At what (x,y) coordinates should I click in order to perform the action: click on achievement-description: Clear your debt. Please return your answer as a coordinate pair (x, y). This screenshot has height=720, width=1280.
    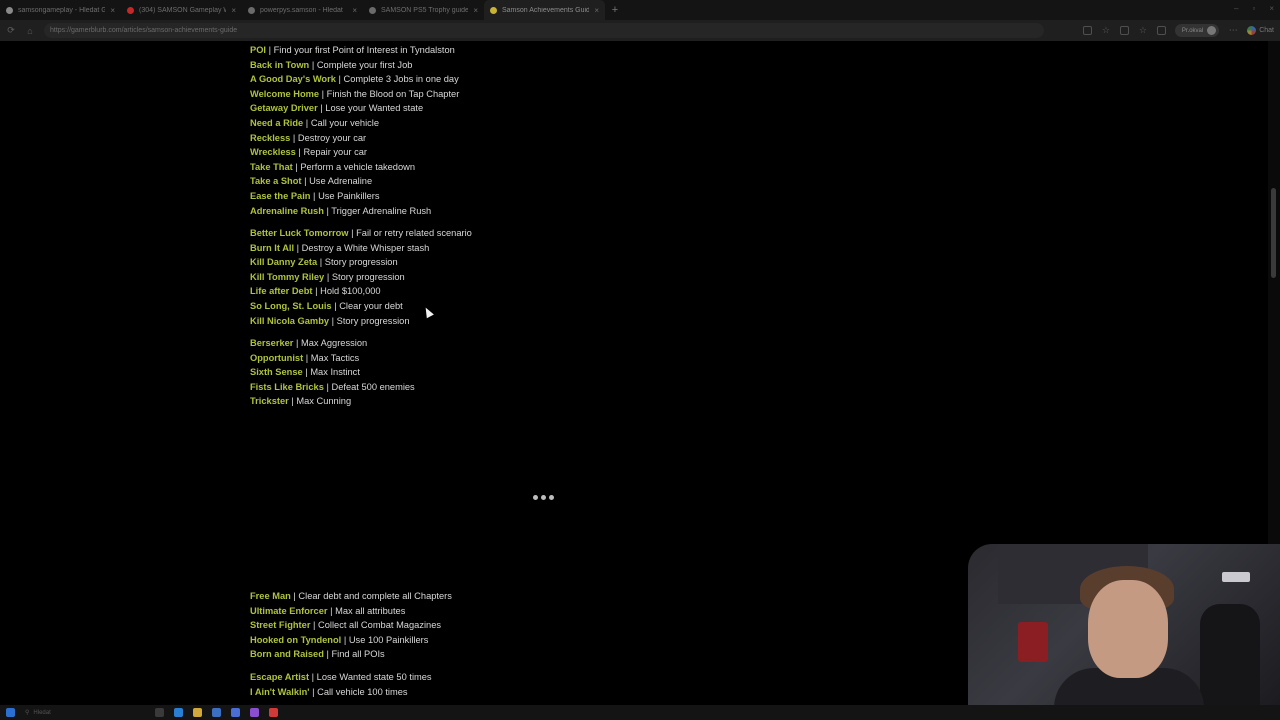
    Looking at the image, I should click on (371, 305).